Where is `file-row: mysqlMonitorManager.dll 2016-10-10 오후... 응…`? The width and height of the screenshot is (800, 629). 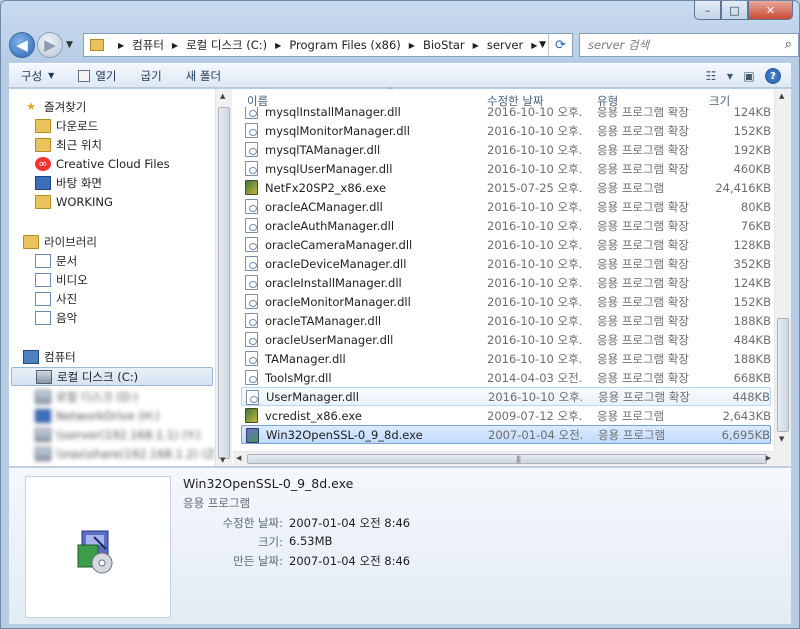
file-row: mysqlMonitorManager.dll 2016-10-10 오후... 응… is located at coordinates (506, 130).